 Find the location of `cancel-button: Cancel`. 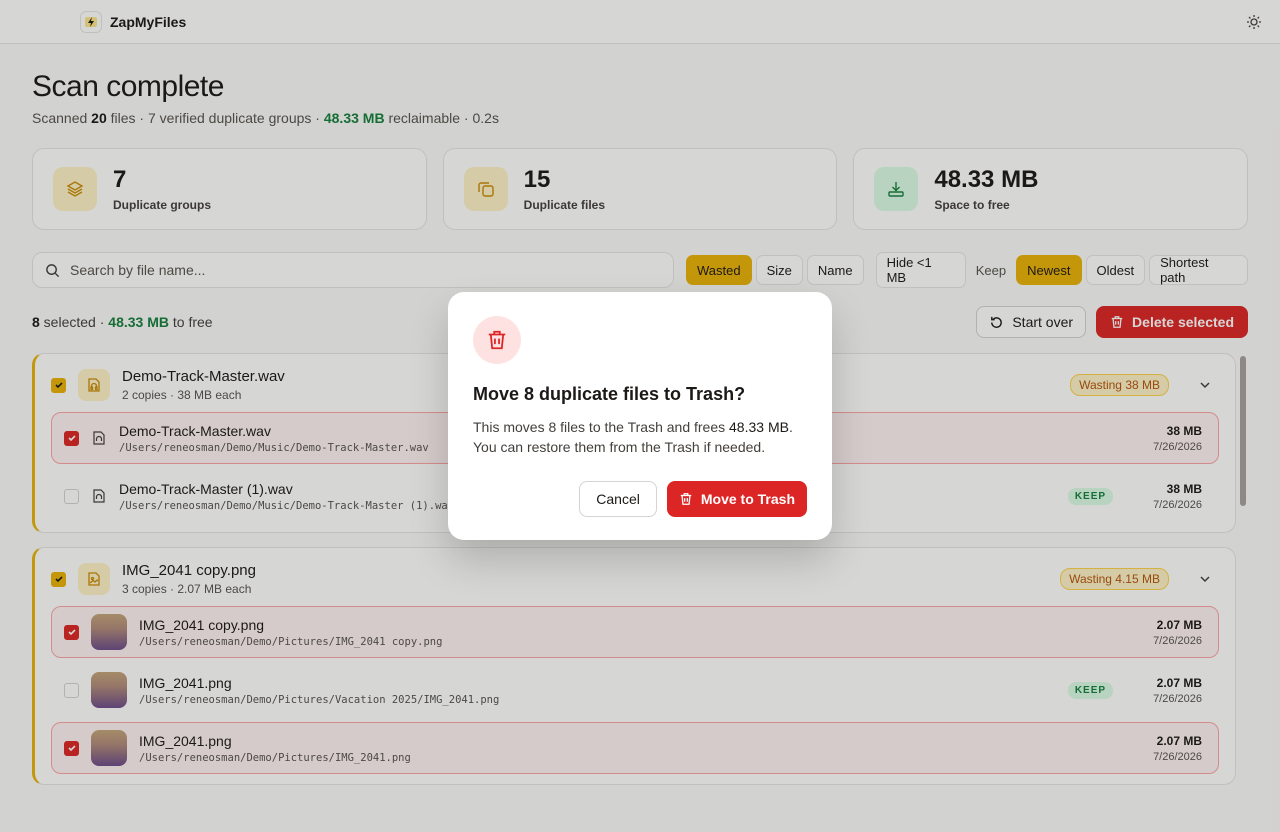

cancel-button: Cancel is located at coordinates (618, 499).